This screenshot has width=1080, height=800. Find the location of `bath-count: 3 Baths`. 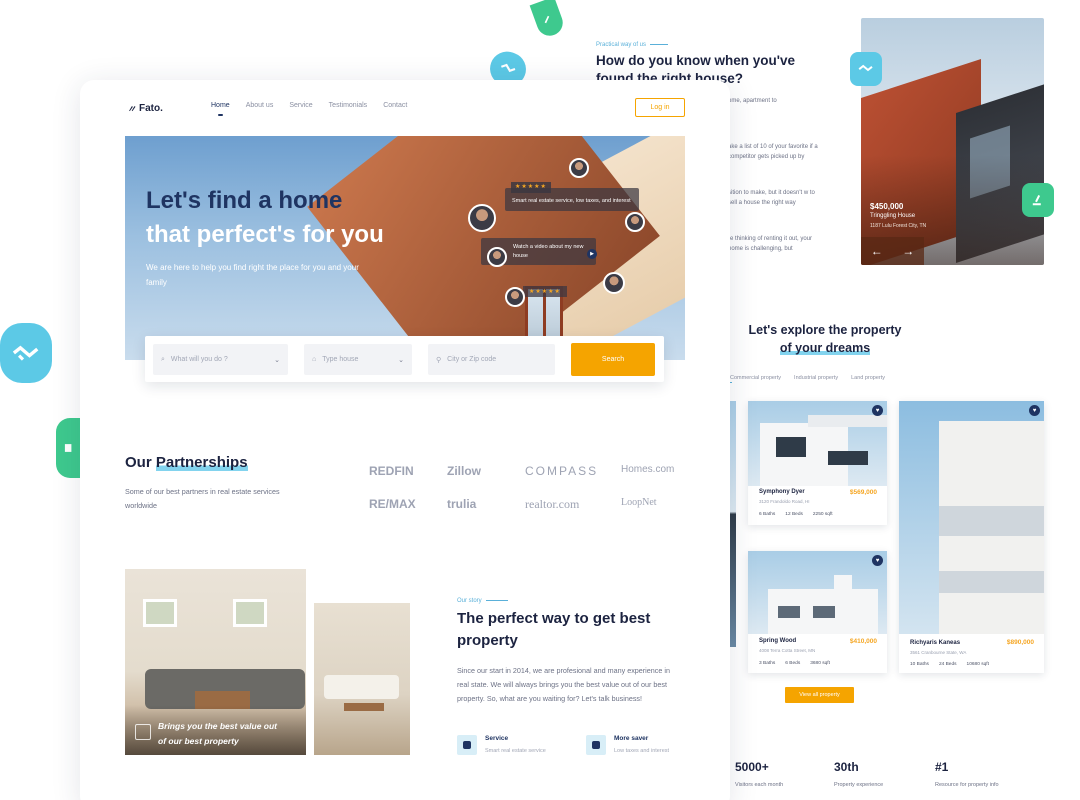

bath-count: 3 Baths is located at coordinates (767, 663).